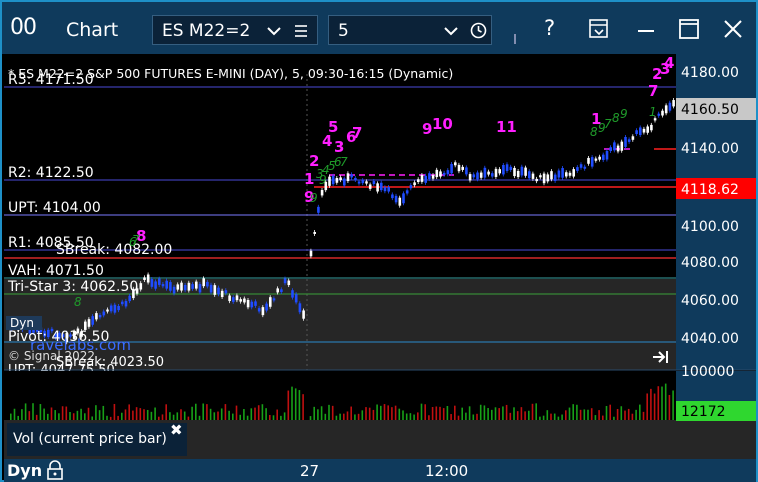  What do you see at coordinates (97, 439) in the screenshot?
I see `indicator-label: Vol (current price bar)` at bounding box center [97, 439].